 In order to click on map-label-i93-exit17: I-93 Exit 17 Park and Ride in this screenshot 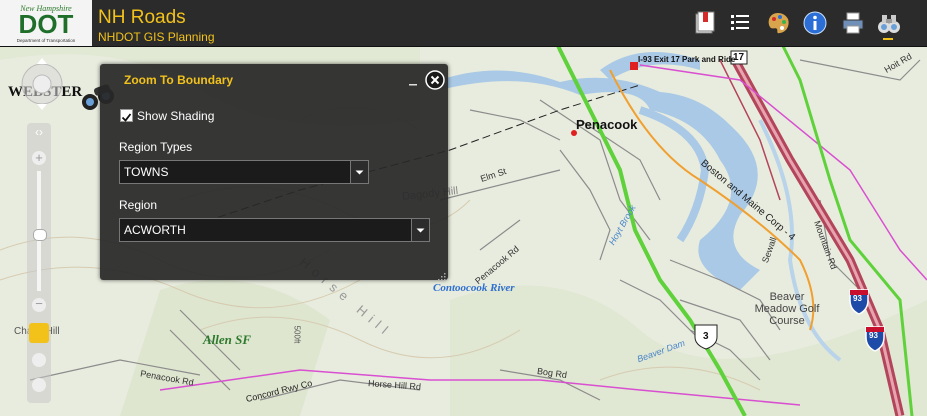, I will do `click(687, 59)`.